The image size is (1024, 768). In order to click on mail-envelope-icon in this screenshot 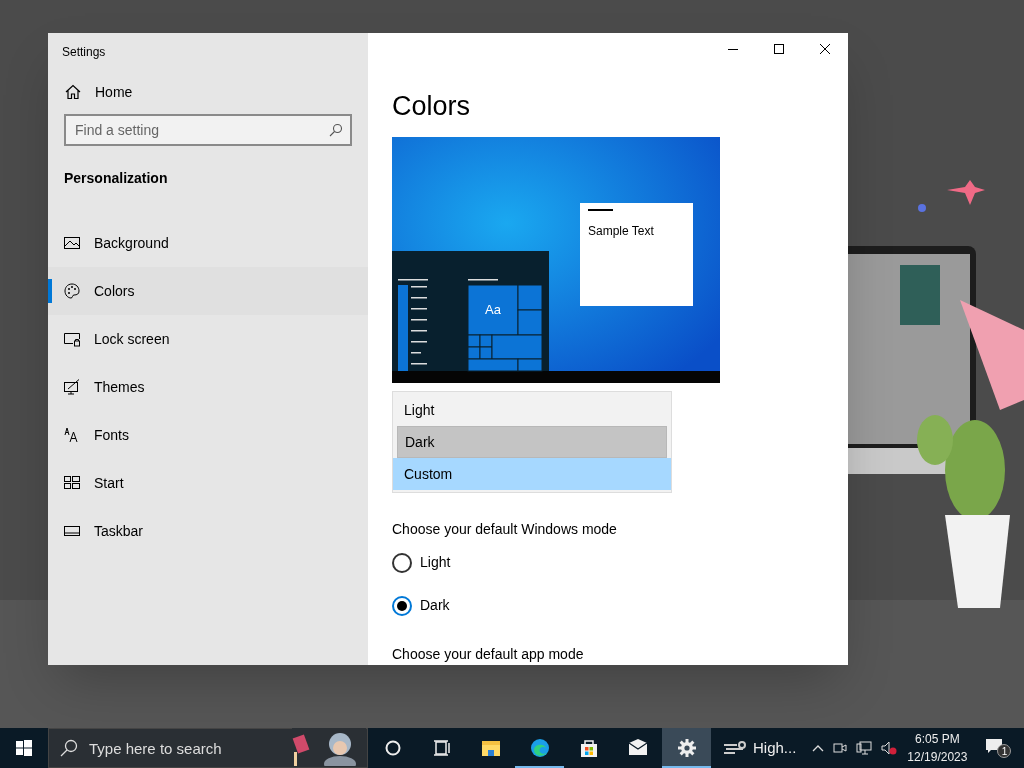, I will do `click(637, 748)`.